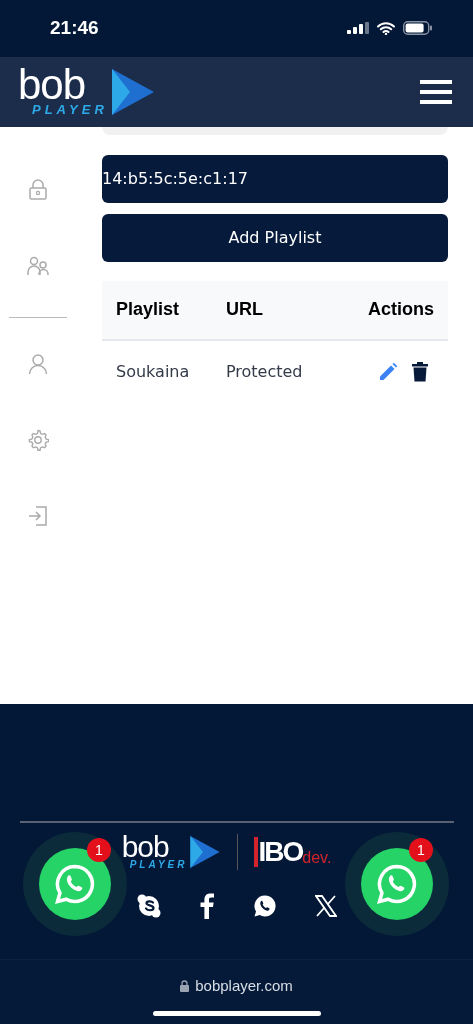 This screenshot has width=473, height=1024. Describe the element at coordinates (317, 858) in the screenshot. I see `logo-subtitle: dev.` at that location.